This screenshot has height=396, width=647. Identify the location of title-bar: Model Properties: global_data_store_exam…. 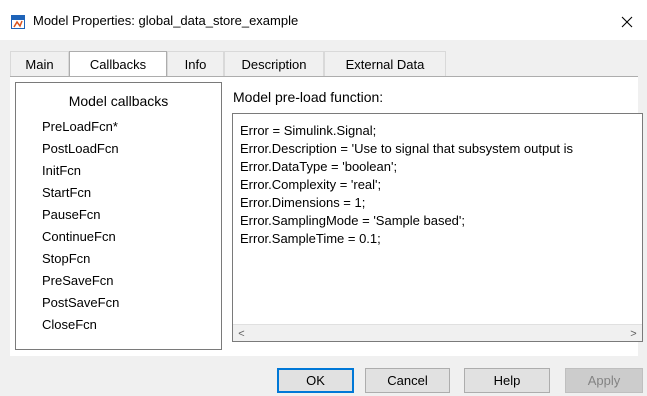
(323, 20).